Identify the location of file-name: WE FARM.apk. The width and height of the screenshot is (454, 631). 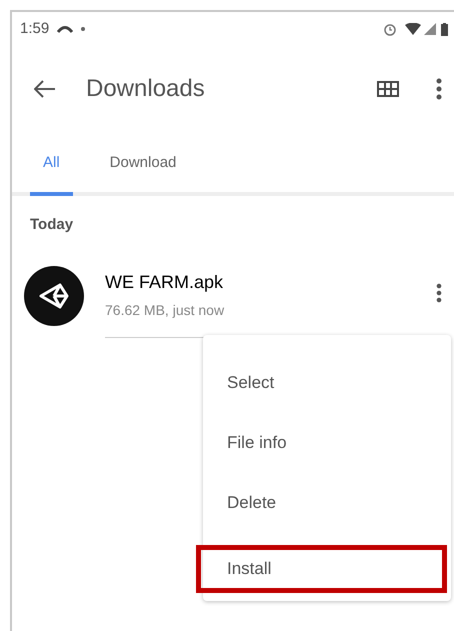
(265, 282).